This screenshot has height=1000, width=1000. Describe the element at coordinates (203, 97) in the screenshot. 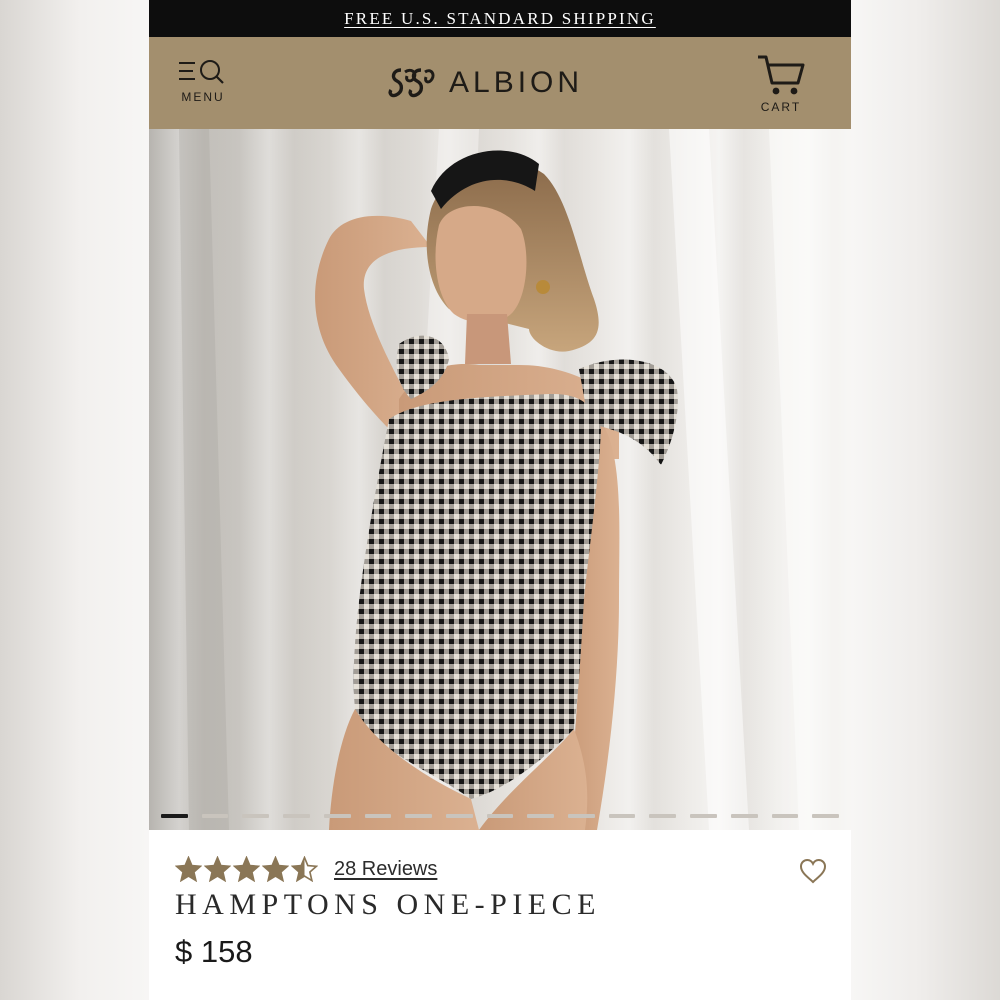

I see `menu-label: MENU` at that location.